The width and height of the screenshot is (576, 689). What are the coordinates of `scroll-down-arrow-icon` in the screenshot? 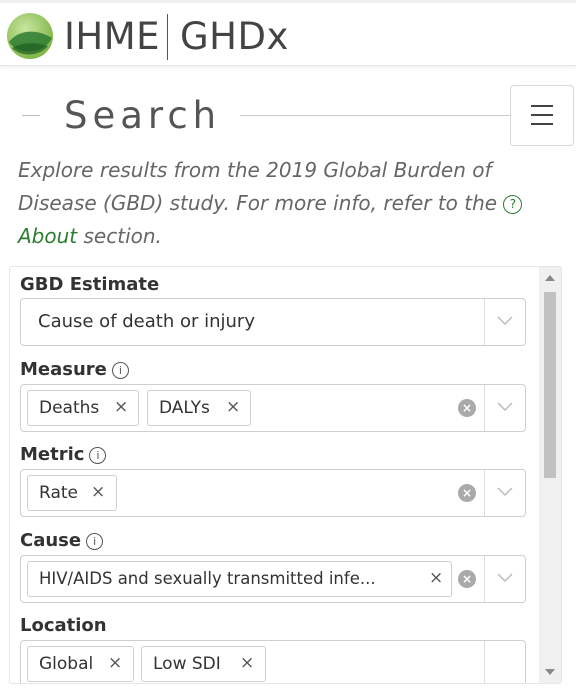 It's located at (550, 672).